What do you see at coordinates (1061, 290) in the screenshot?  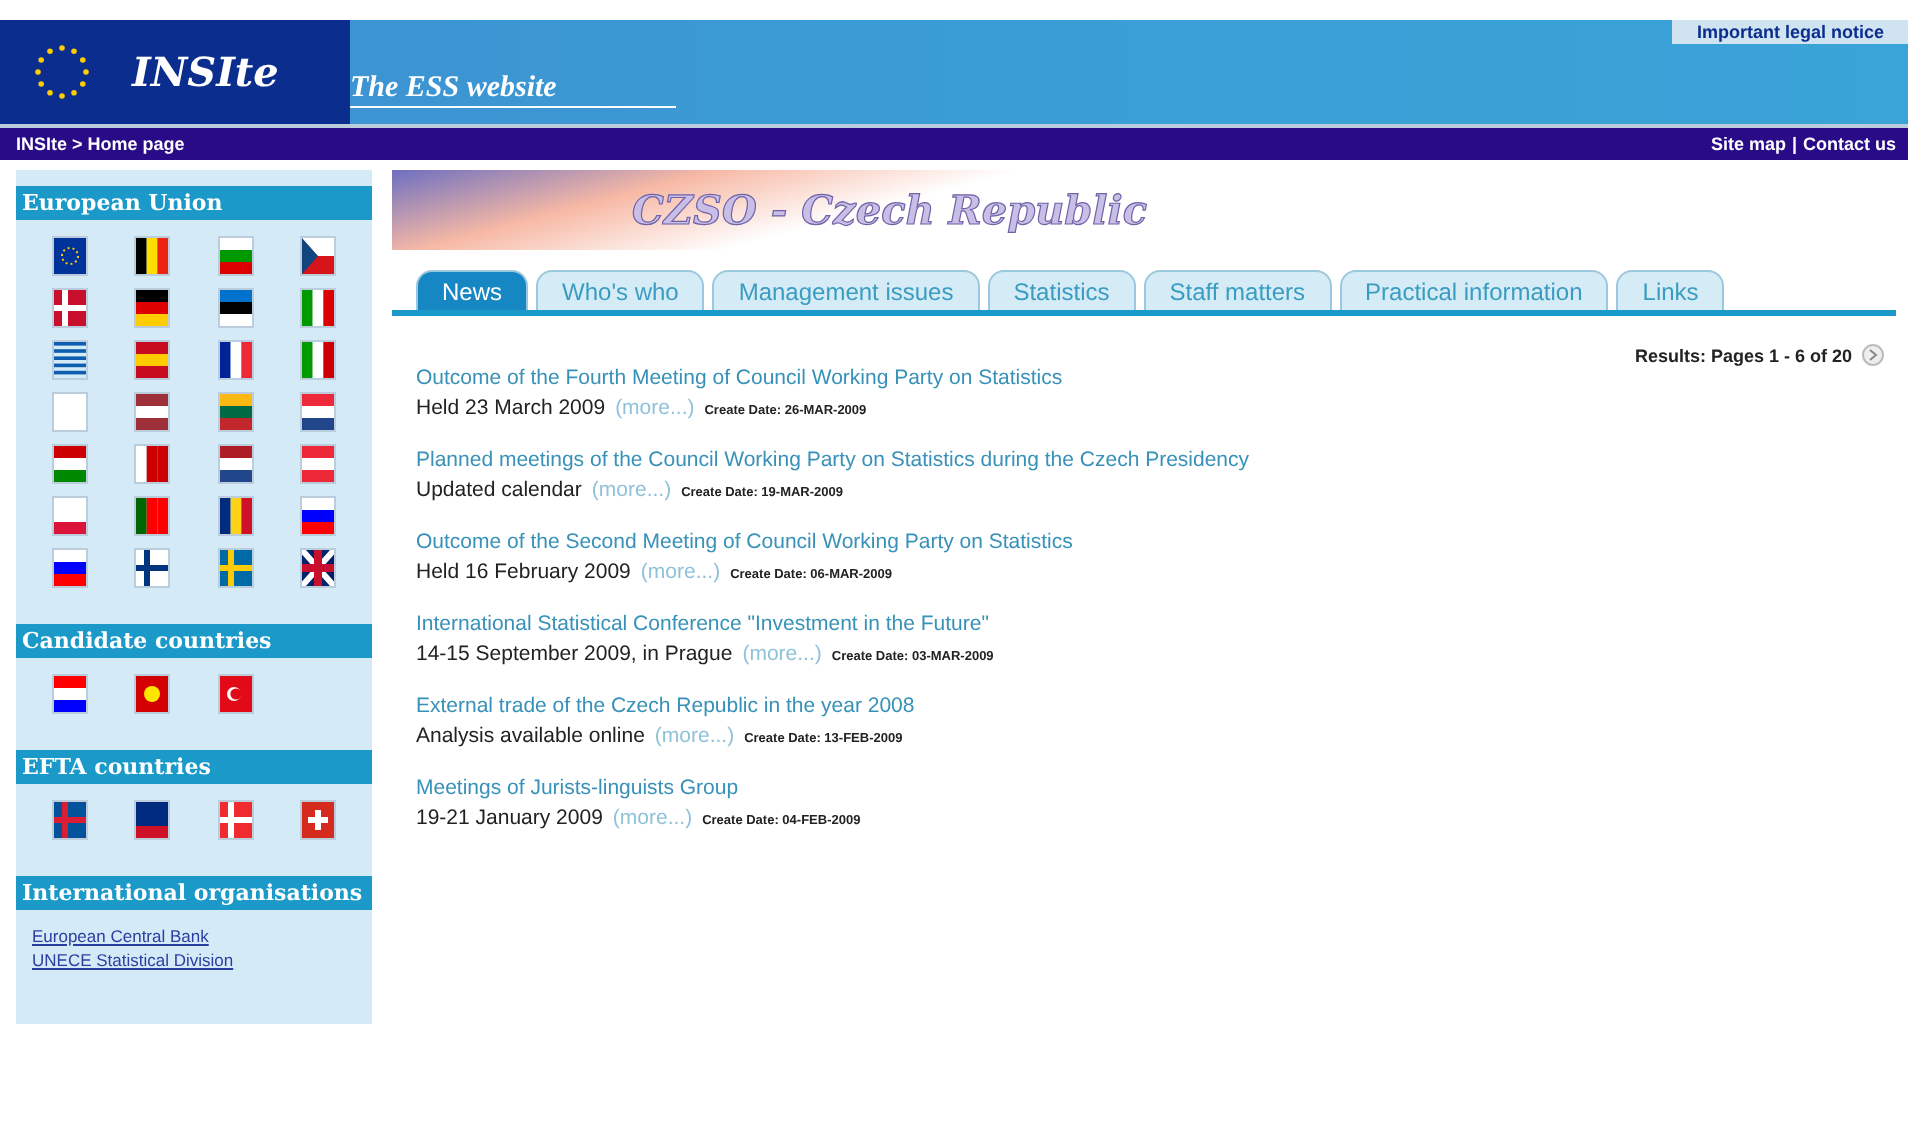 I see `tab: Statistics` at bounding box center [1061, 290].